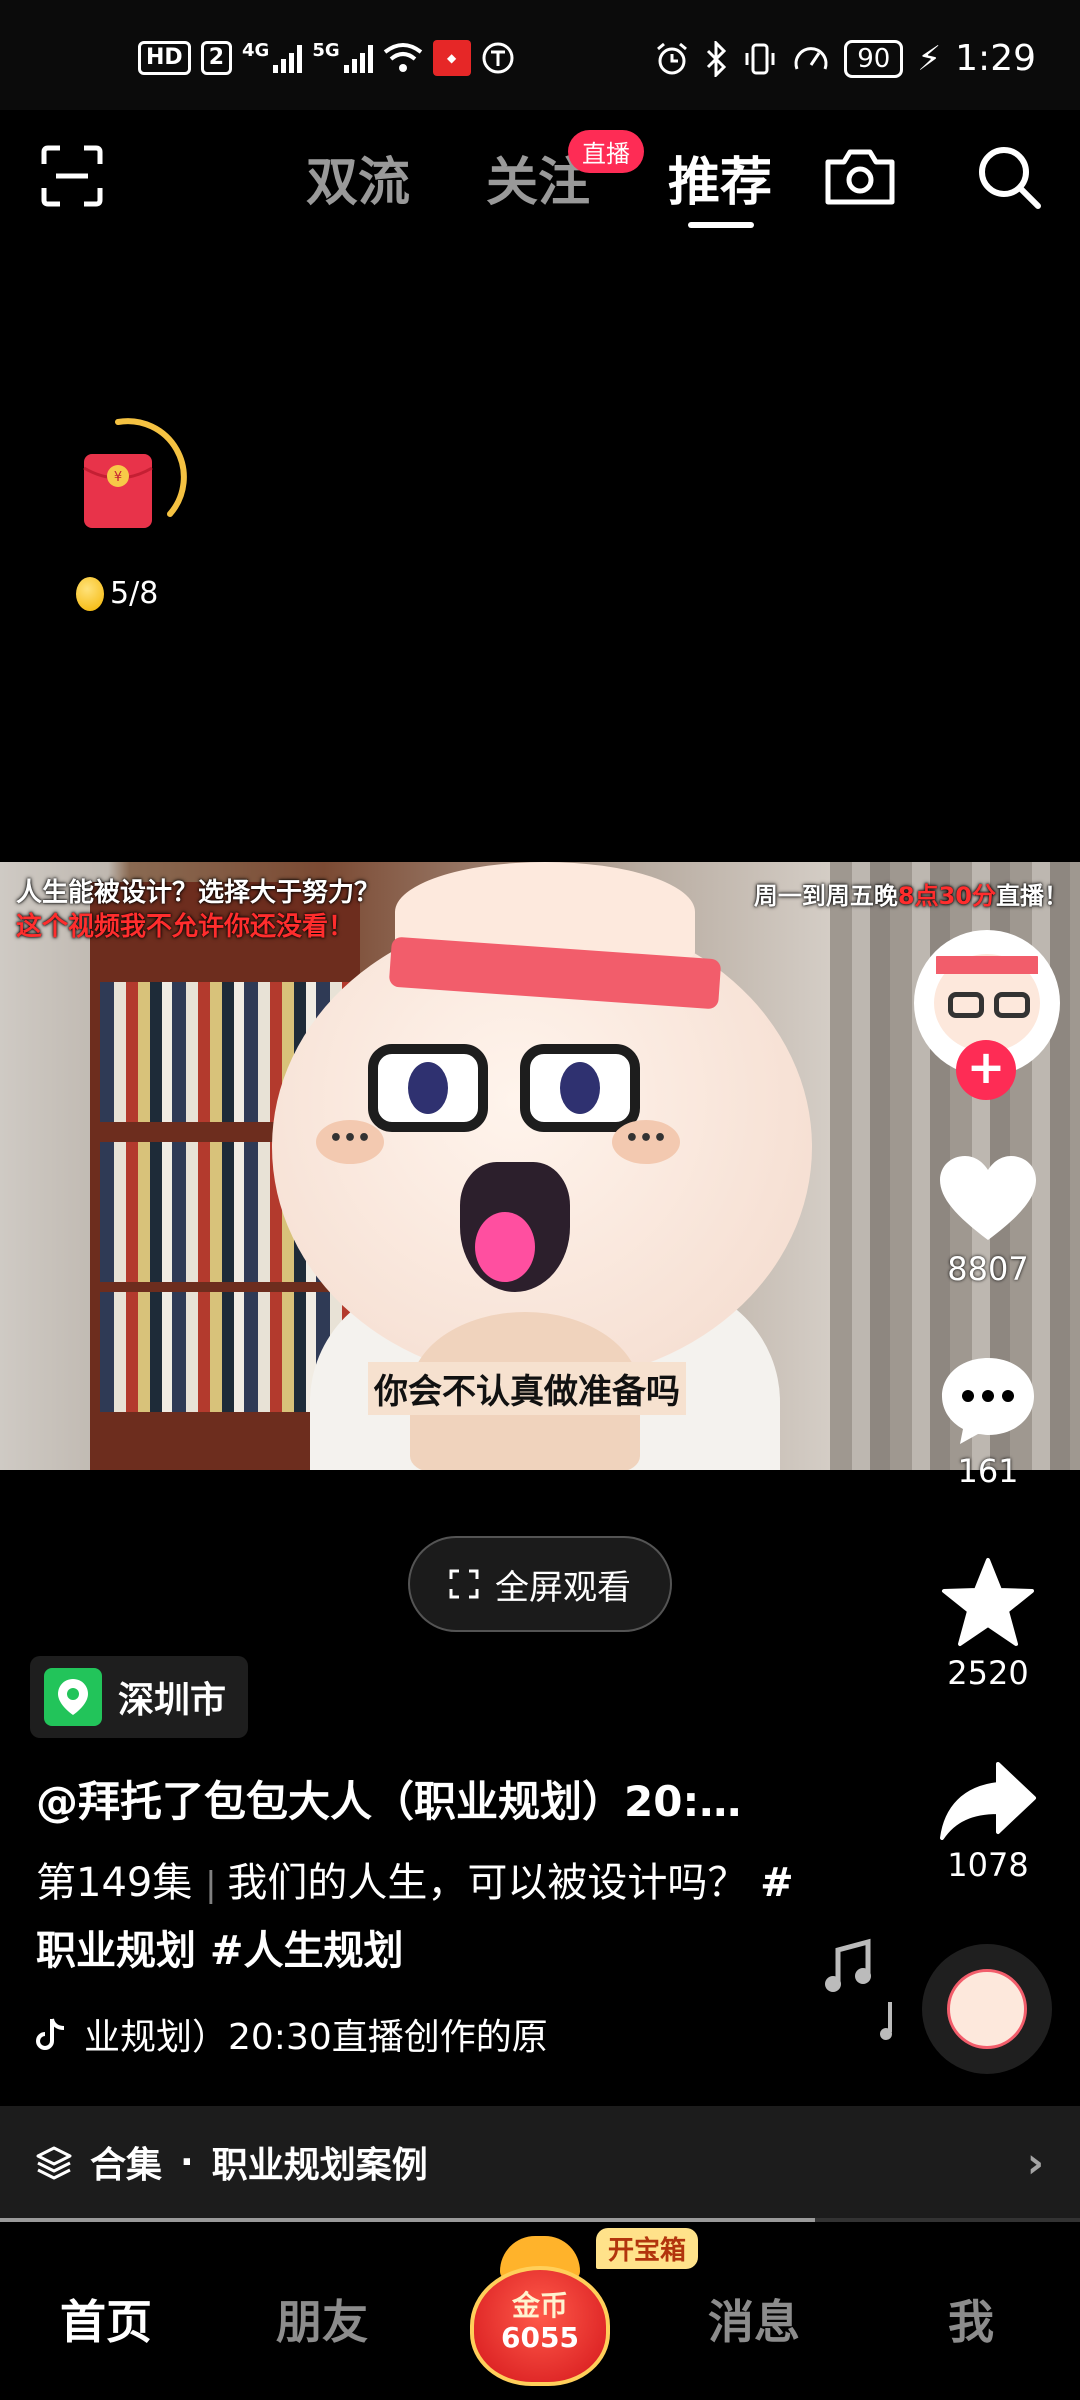  Describe the element at coordinates (256, 50) in the screenshot. I see `network-type-1: 4G` at that location.